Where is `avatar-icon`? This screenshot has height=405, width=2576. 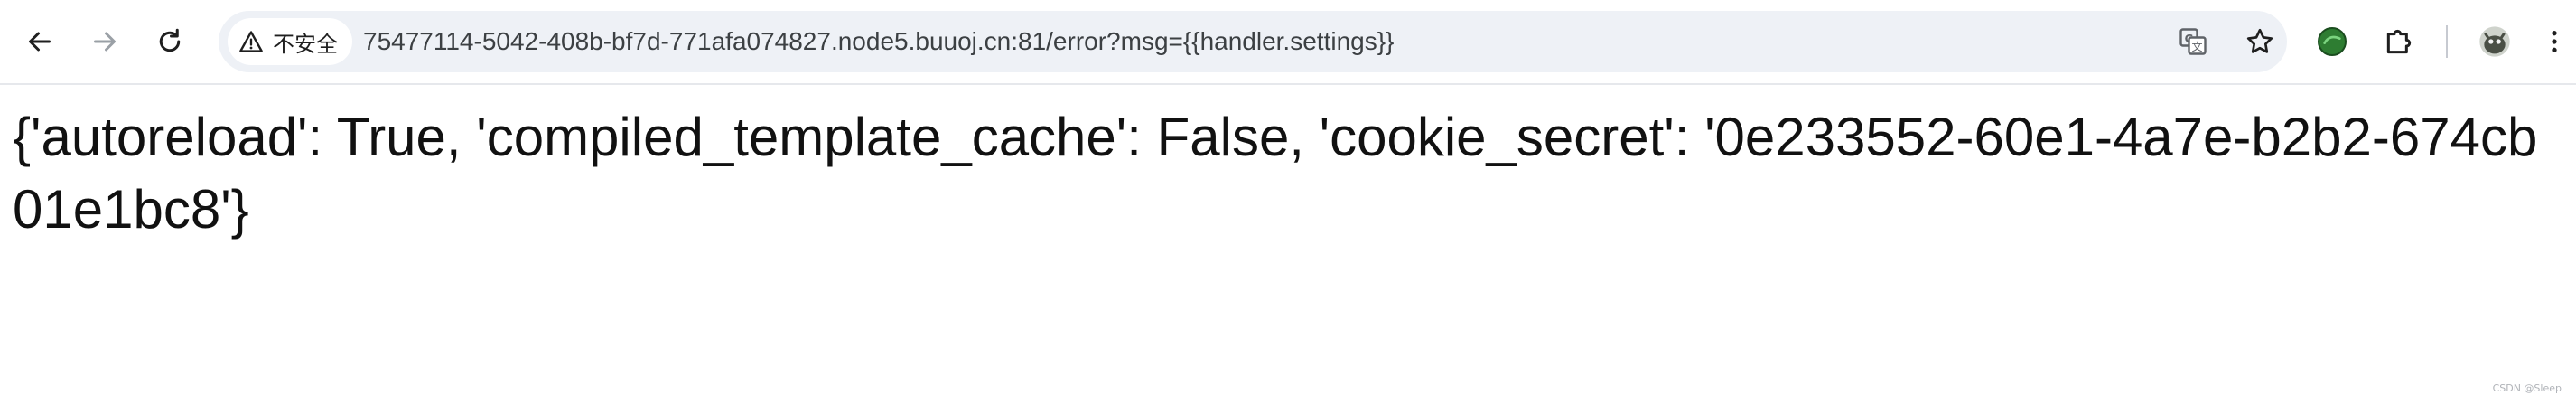 avatar-icon is located at coordinates (2494, 41).